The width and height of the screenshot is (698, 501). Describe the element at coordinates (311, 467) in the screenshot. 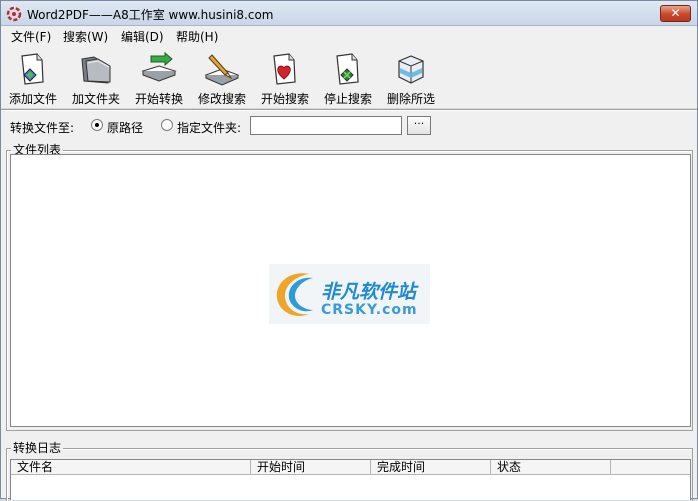

I see `column-start-time: 开始时间` at that location.